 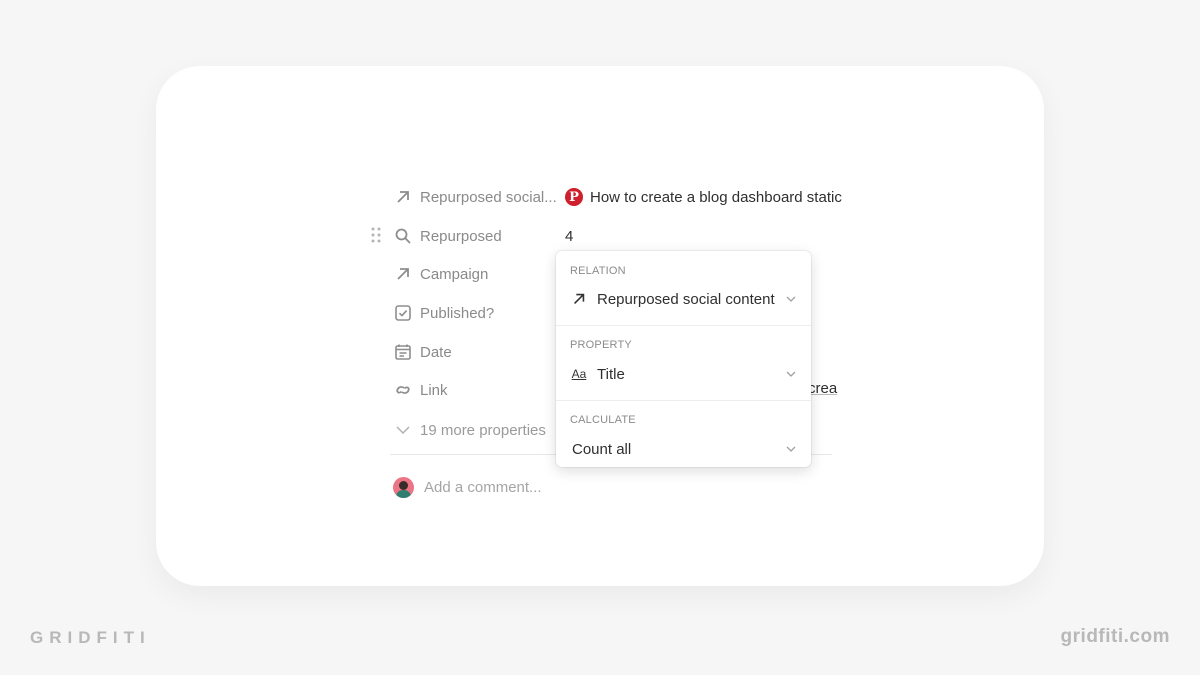 I want to click on property-campaign: Campaign, so click(x=441, y=274).